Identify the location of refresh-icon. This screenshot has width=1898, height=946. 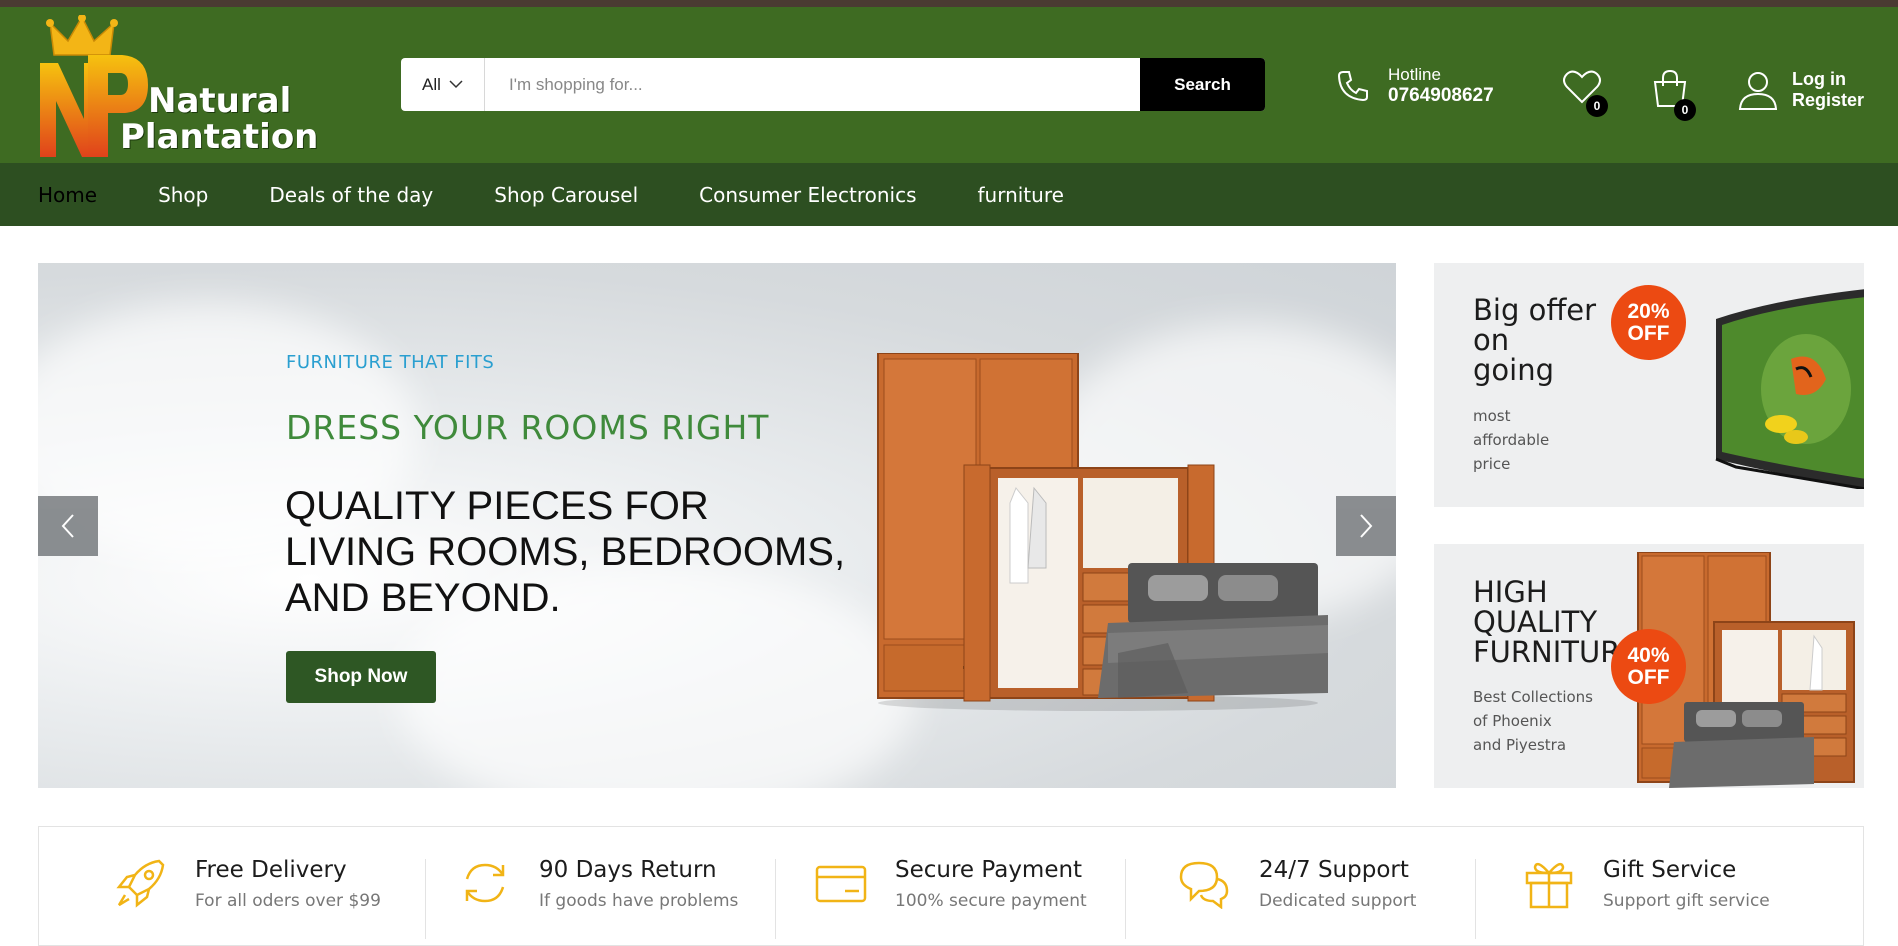
(485, 883).